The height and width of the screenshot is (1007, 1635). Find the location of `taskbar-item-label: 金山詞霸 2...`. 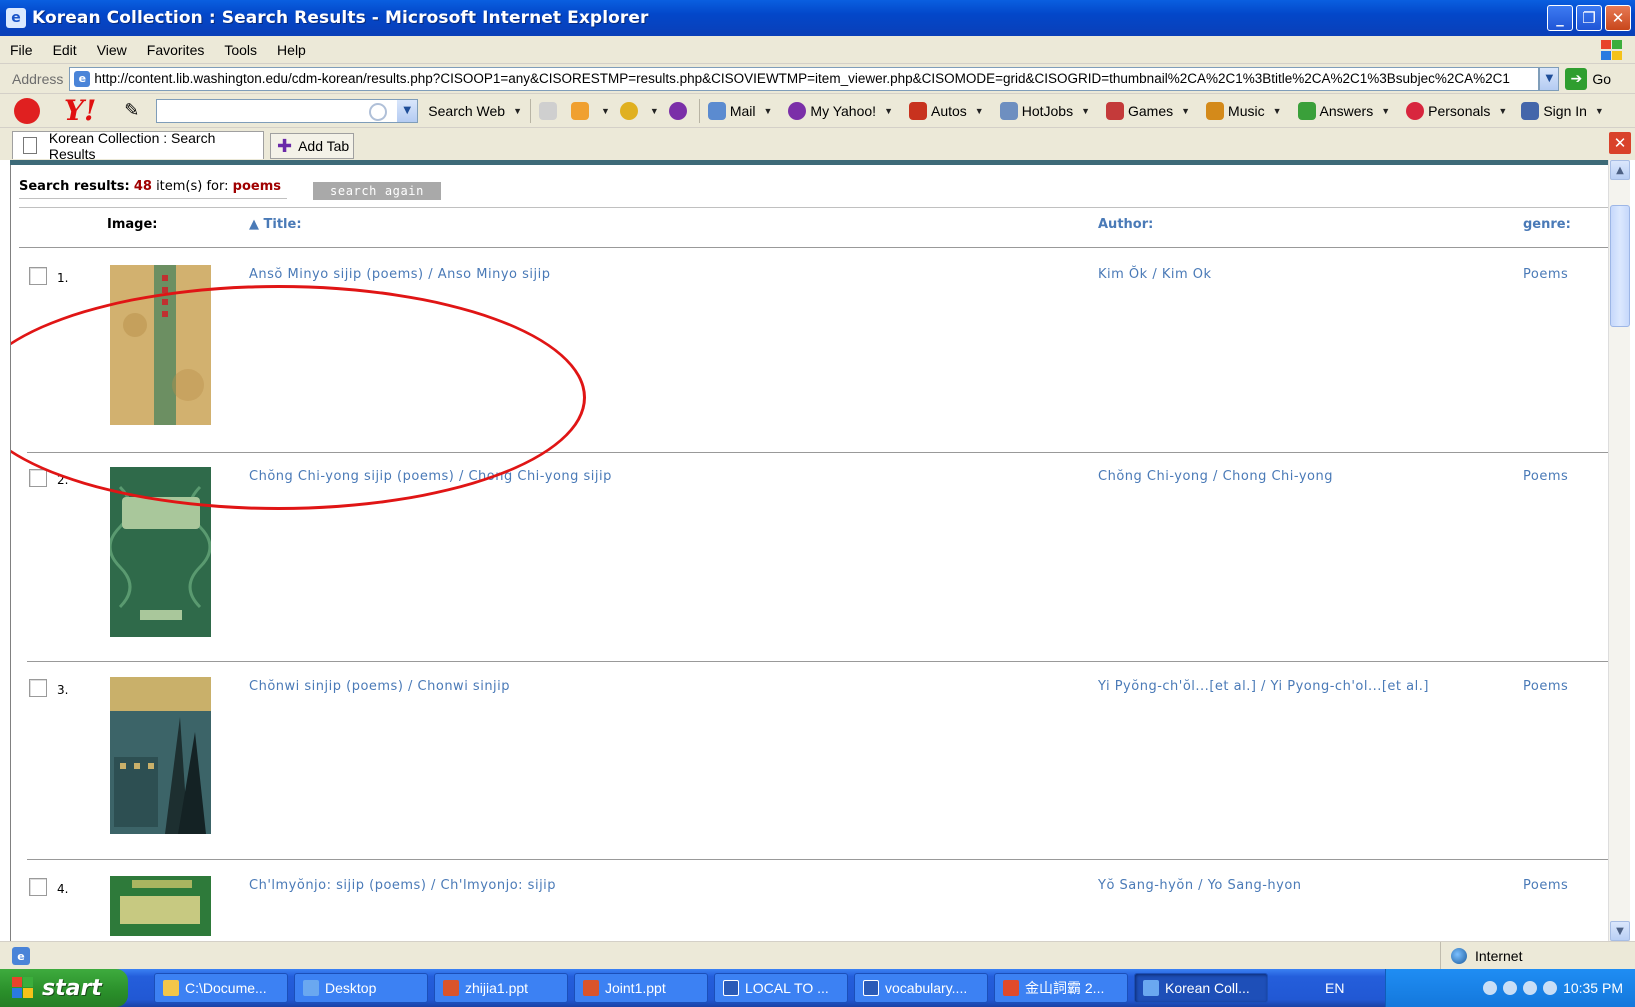

taskbar-item-label: 金山詞霸 2... is located at coordinates (1065, 988).